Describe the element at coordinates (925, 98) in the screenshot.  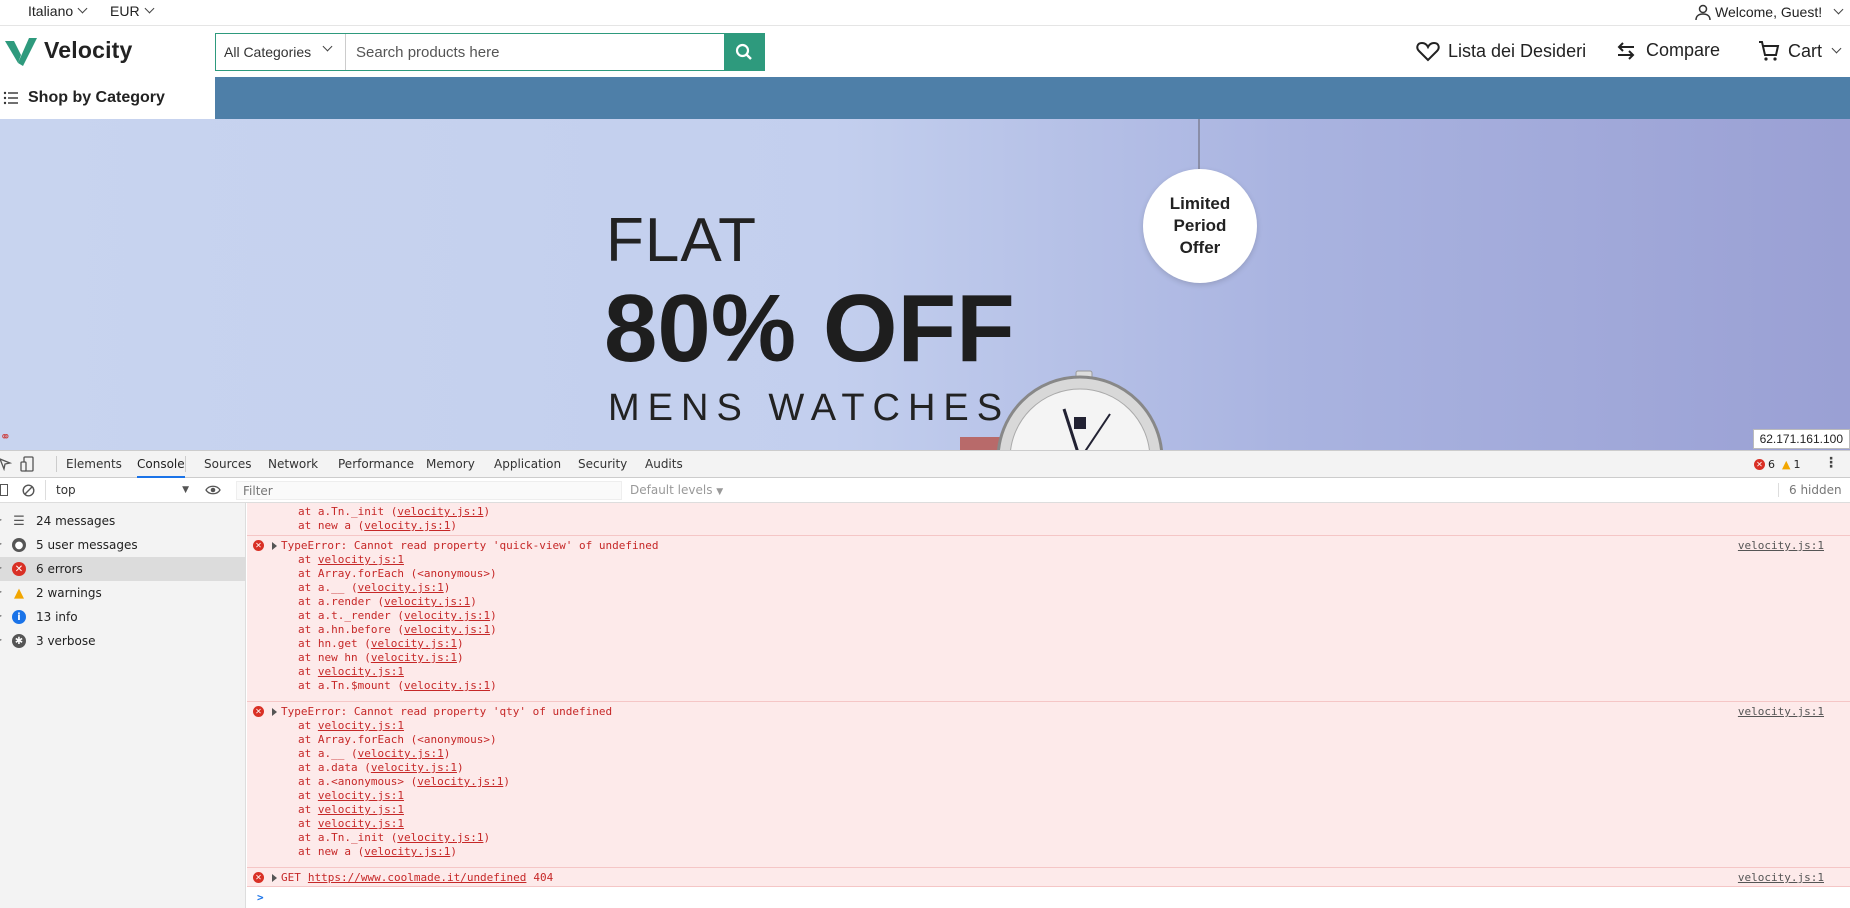
I see `category-nav: Shop by Category` at that location.